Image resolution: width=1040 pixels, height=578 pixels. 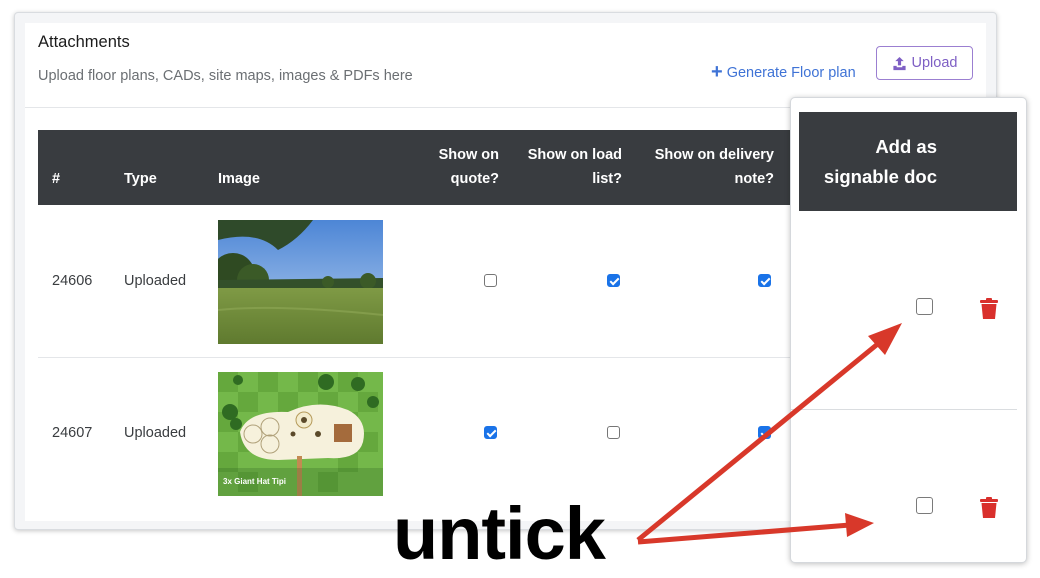 What do you see at coordinates (934, 63) in the screenshot?
I see `upload-label: Upload` at bounding box center [934, 63].